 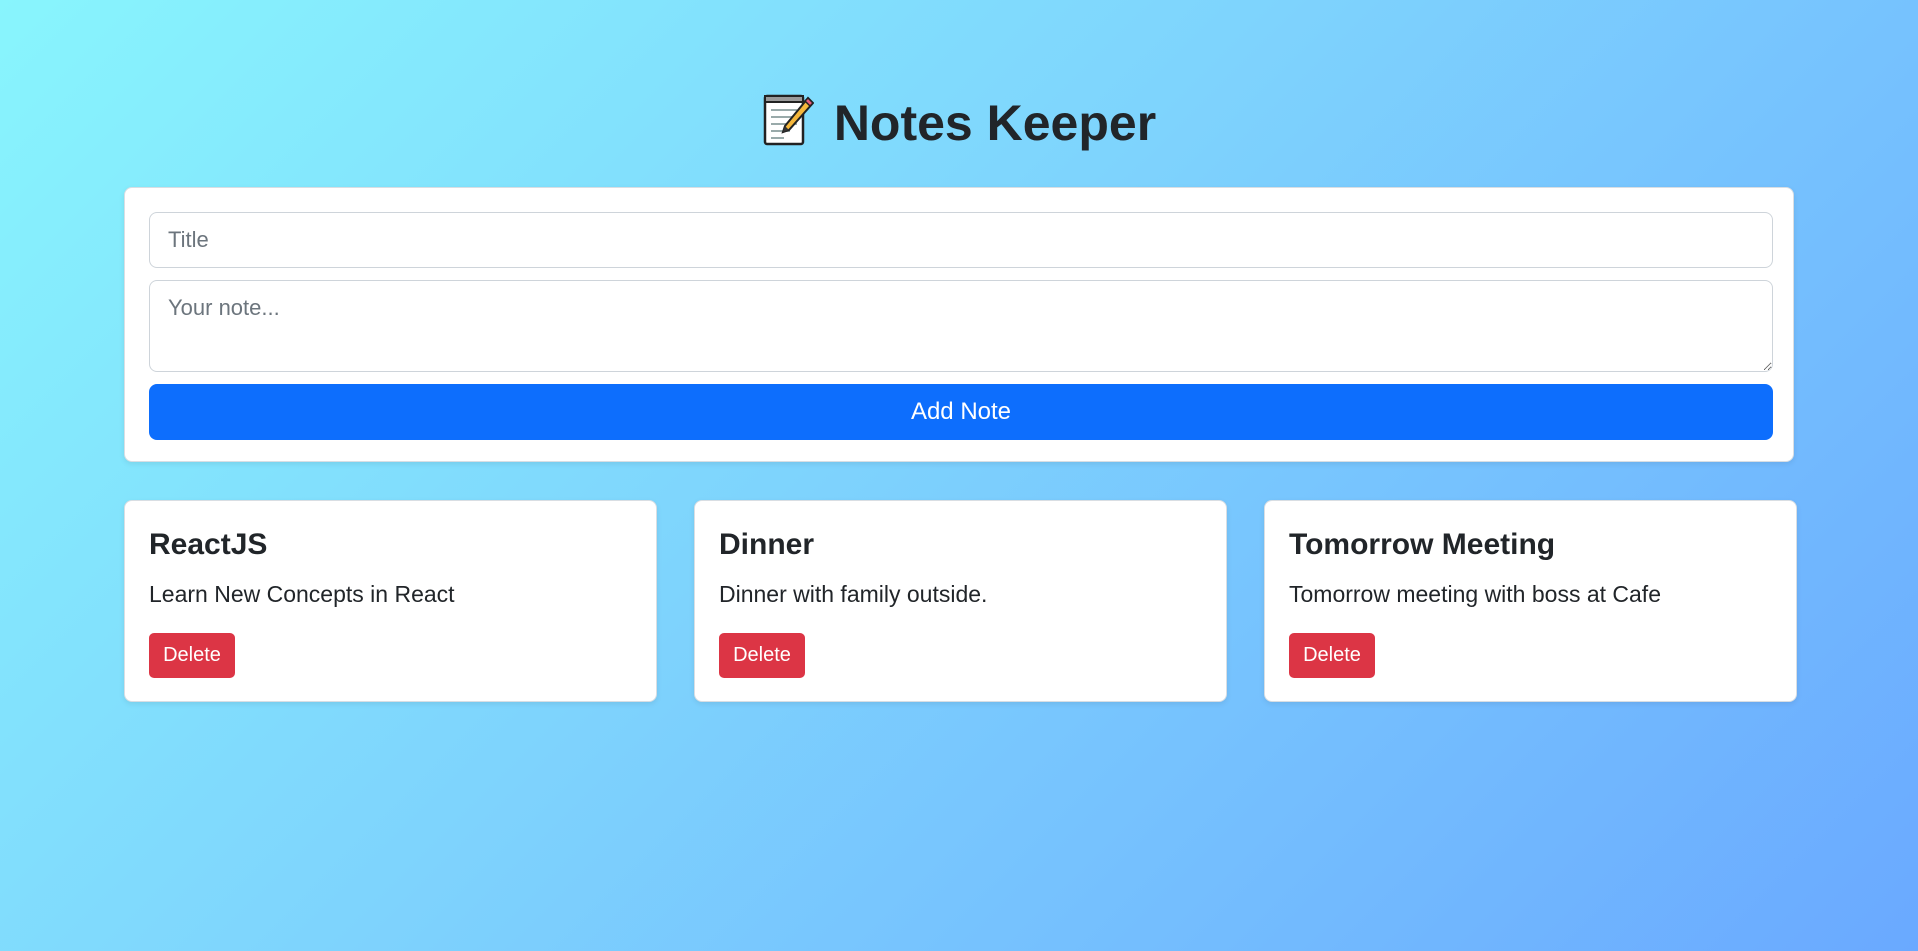 What do you see at coordinates (767, 544) in the screenshot?
I see `note-title: Dinner` at bounding box center [767, 544].